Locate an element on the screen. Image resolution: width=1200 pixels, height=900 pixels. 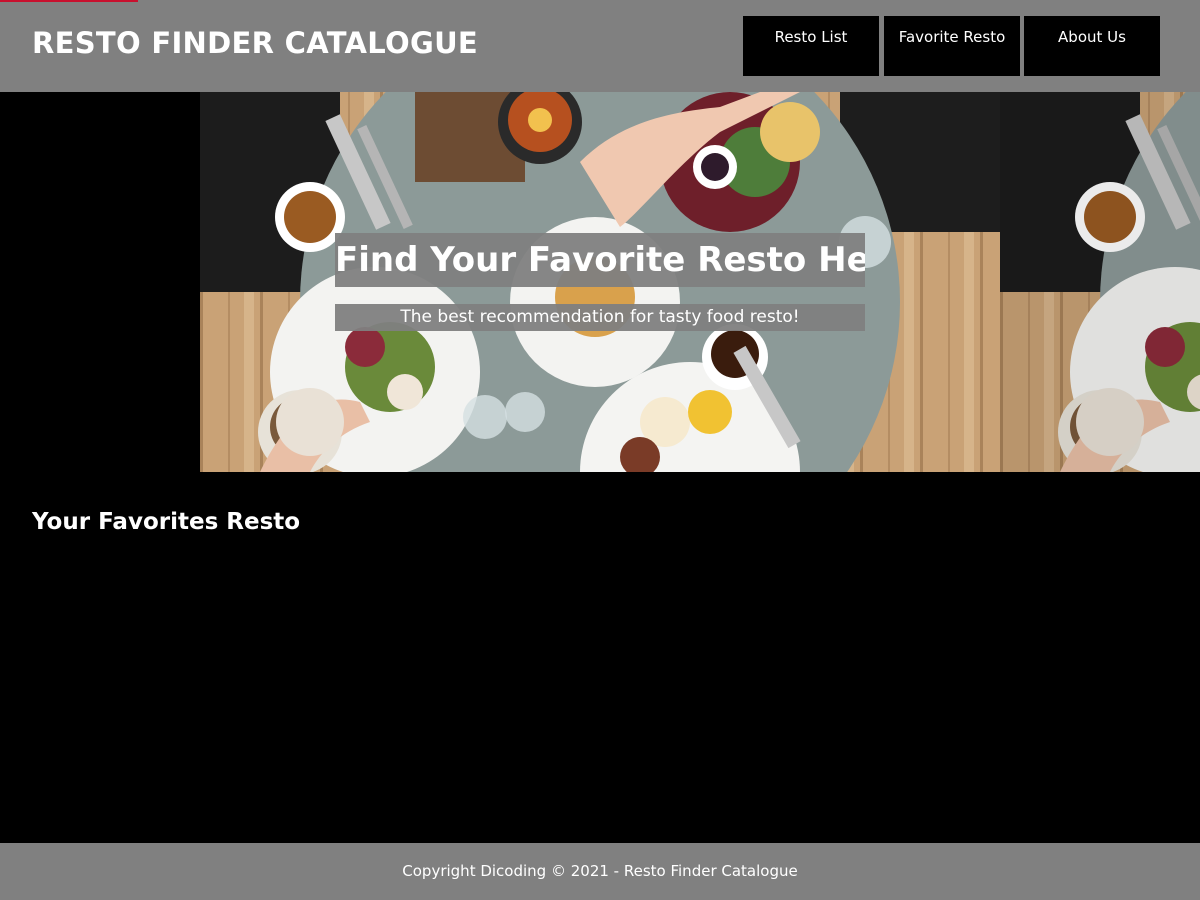
nav-item-favorite-resto: Favorite Resto is located at coordinates (952, 46).